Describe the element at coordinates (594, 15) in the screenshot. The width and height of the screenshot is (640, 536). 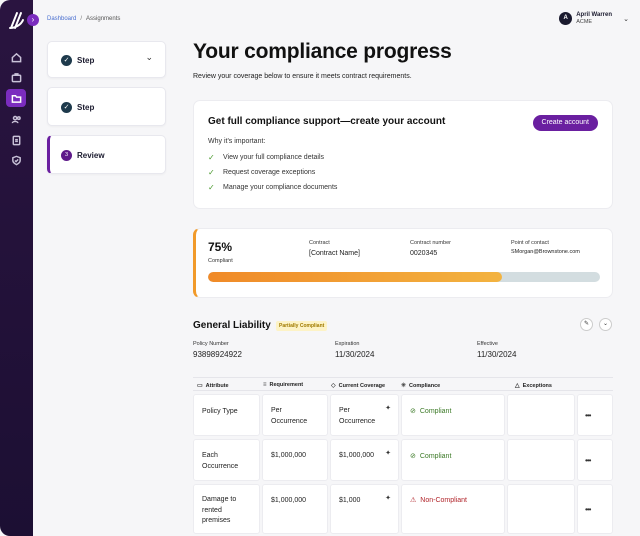
I see `user-name: April Warren` at that location.